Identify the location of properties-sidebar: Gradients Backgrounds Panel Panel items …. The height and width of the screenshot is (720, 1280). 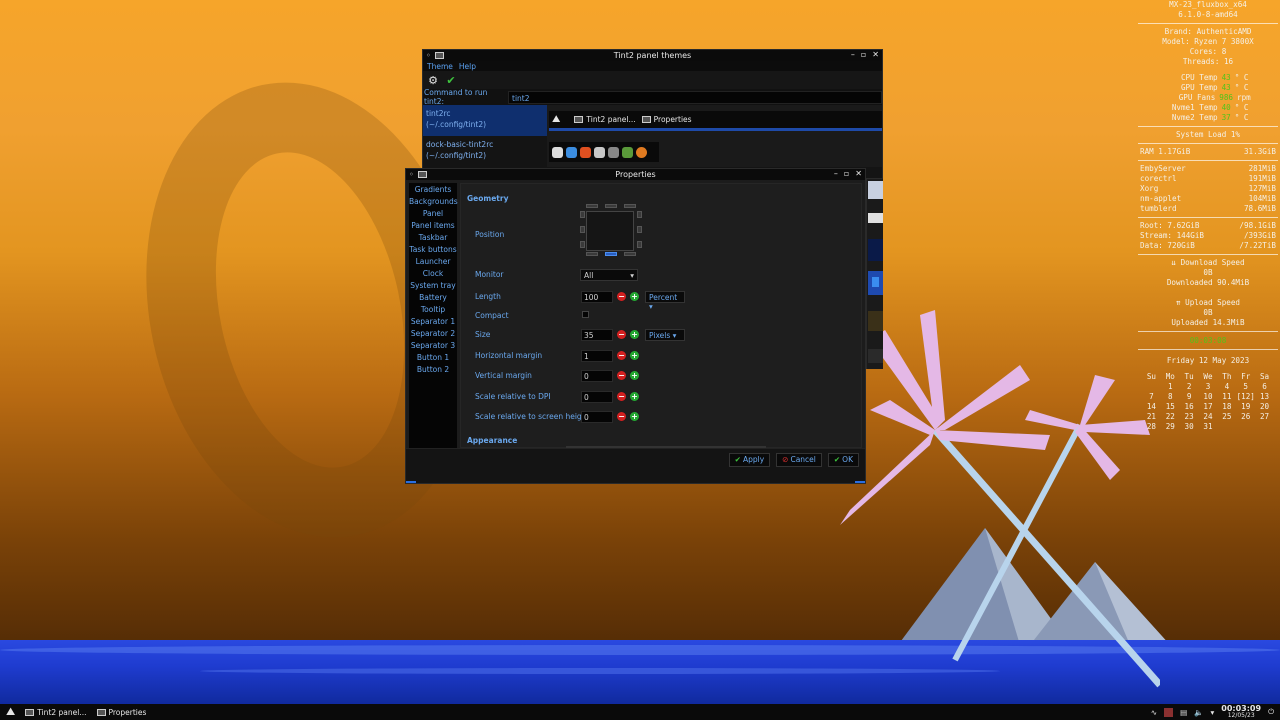
(433, 315).